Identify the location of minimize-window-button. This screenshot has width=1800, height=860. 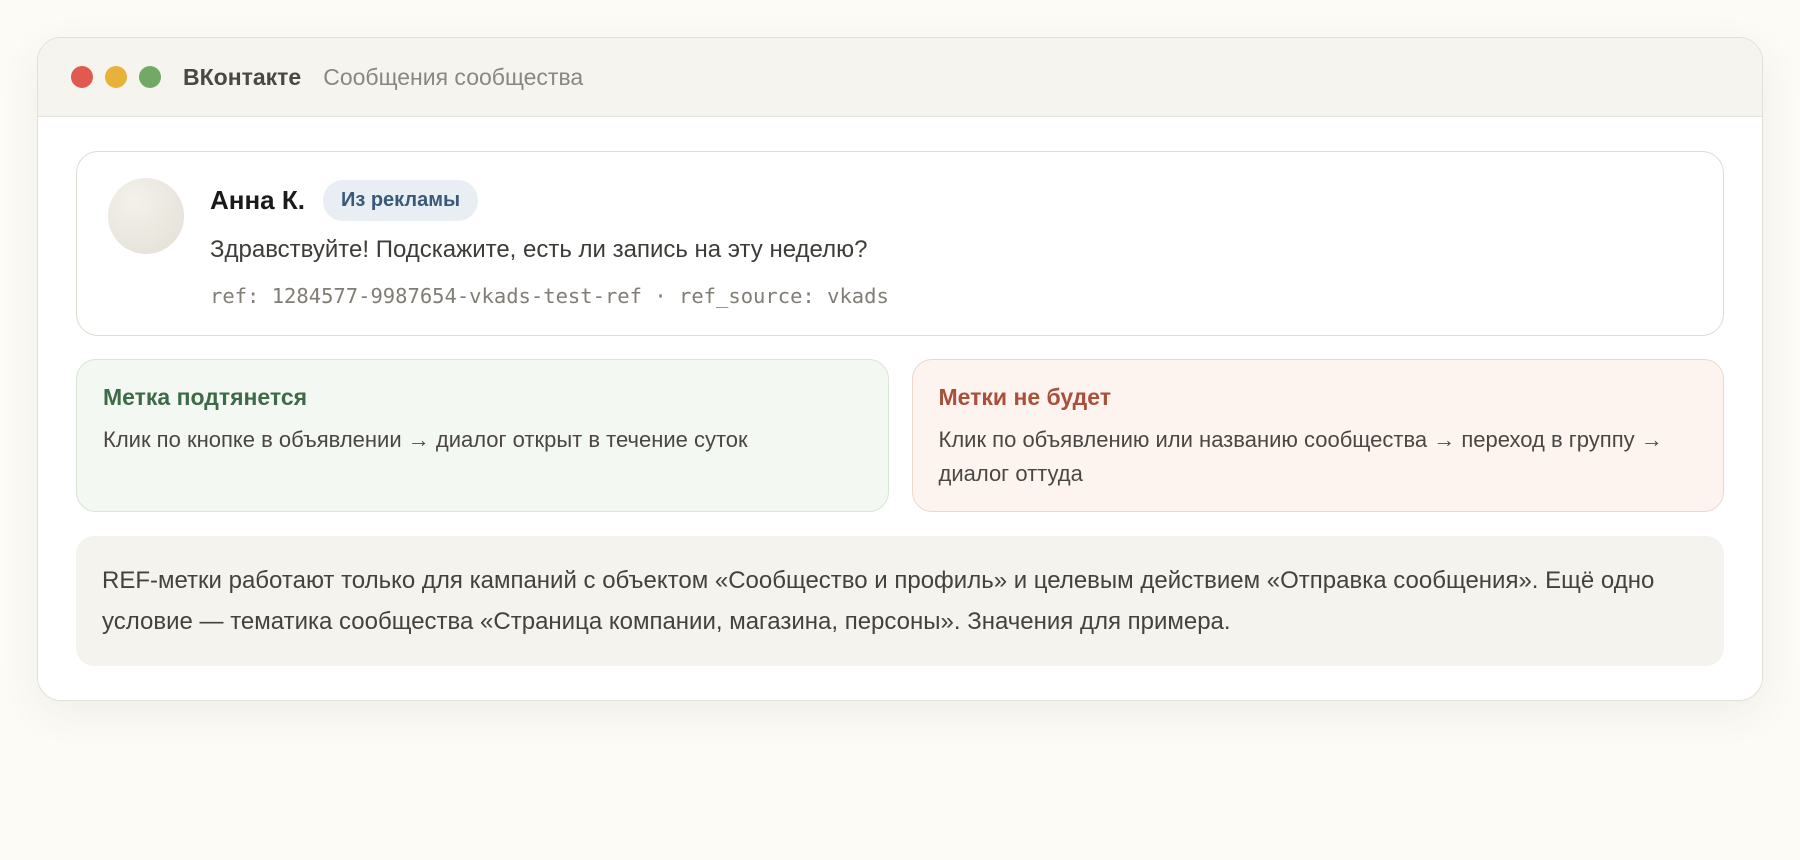
(116, 77).